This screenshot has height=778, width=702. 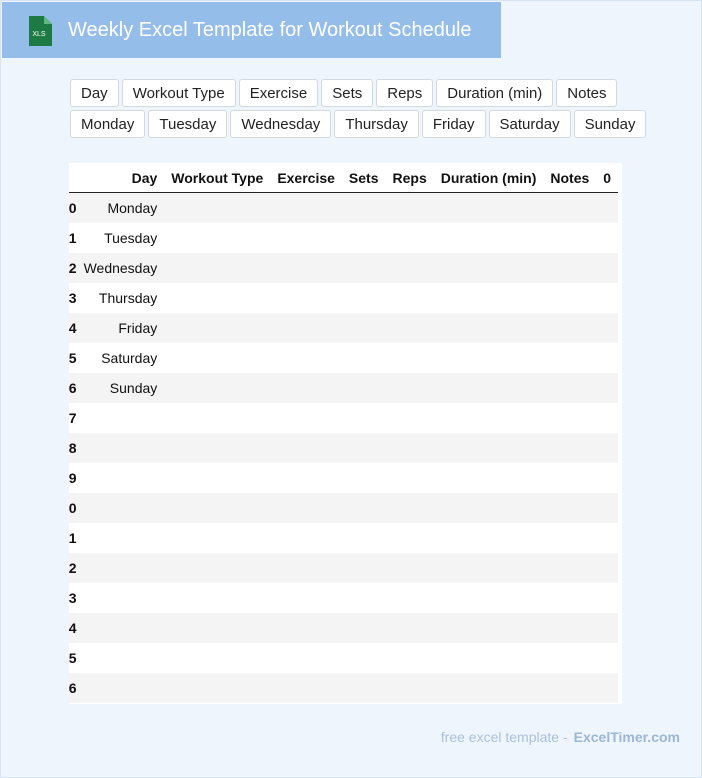 I want to click on column-chip: Exercise, so click(x=278, y=93).